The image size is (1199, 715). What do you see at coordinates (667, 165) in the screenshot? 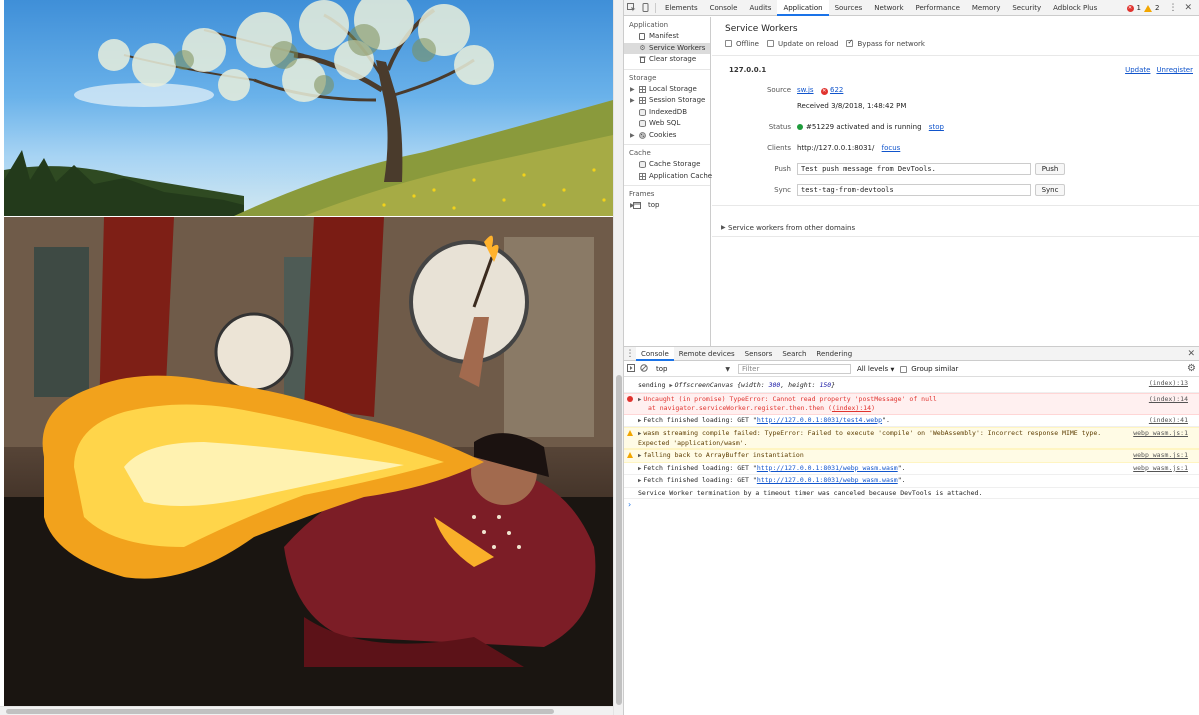
I see `sidebar-item-cache-storage: Cache Storage` at bounding box center [667, 165].